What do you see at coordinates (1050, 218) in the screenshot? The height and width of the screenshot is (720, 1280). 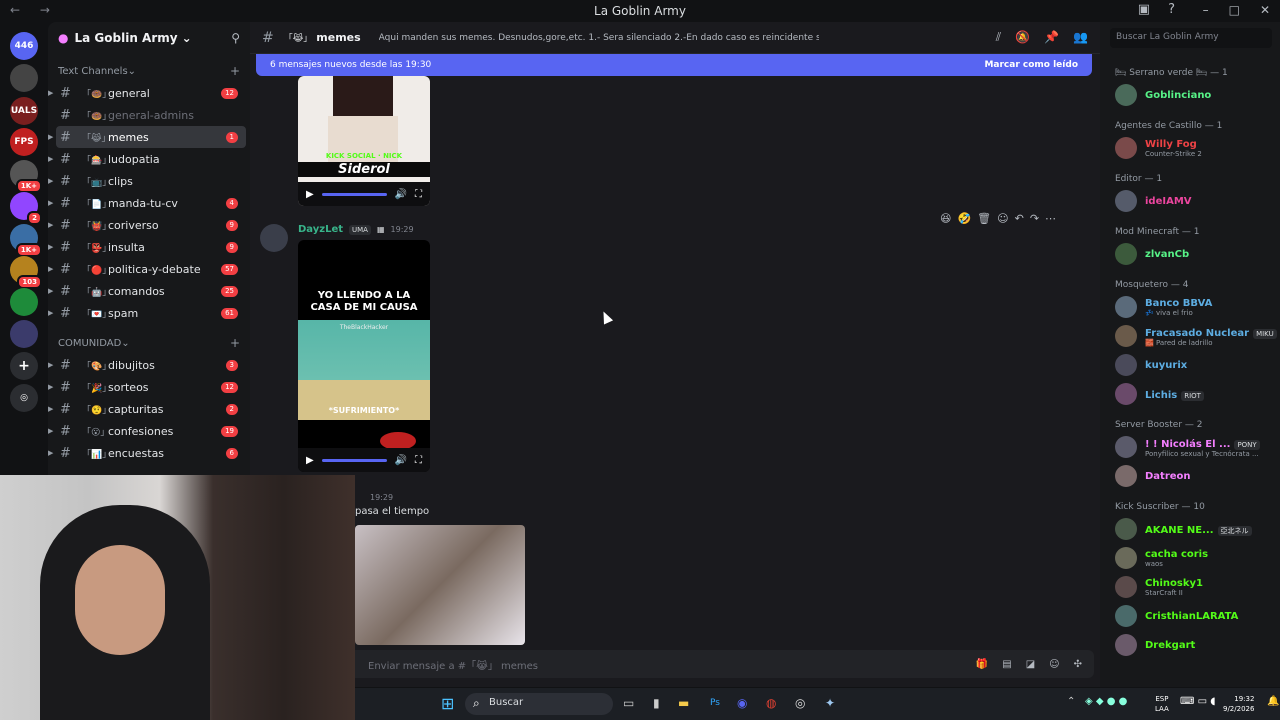 I see `more-icon: ⋯` at bounding box center [1050, 218].